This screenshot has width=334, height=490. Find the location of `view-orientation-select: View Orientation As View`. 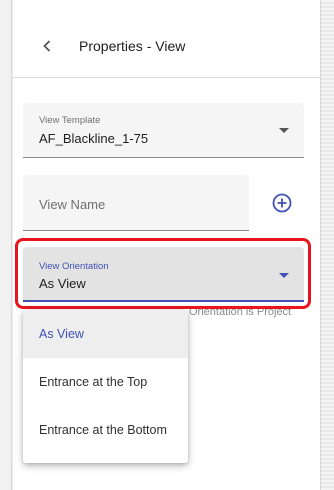

view-orientation-select: View Orientation As View is located at coordinates (163, 274).